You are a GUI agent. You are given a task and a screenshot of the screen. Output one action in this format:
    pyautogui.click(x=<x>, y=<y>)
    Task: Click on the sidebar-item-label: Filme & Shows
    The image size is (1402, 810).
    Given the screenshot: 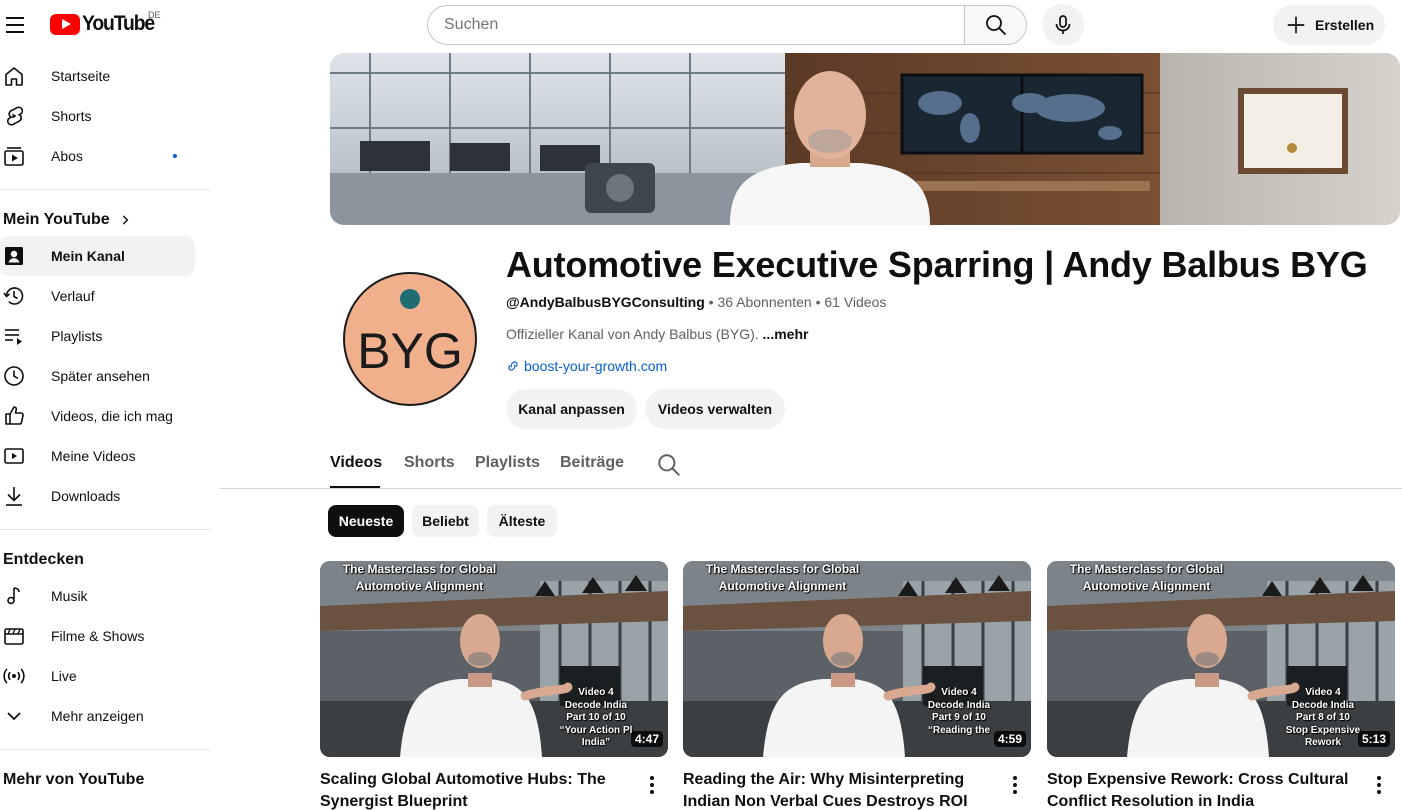 What is the action you would take?
    pyautogui.click(x=98, y=636)
    